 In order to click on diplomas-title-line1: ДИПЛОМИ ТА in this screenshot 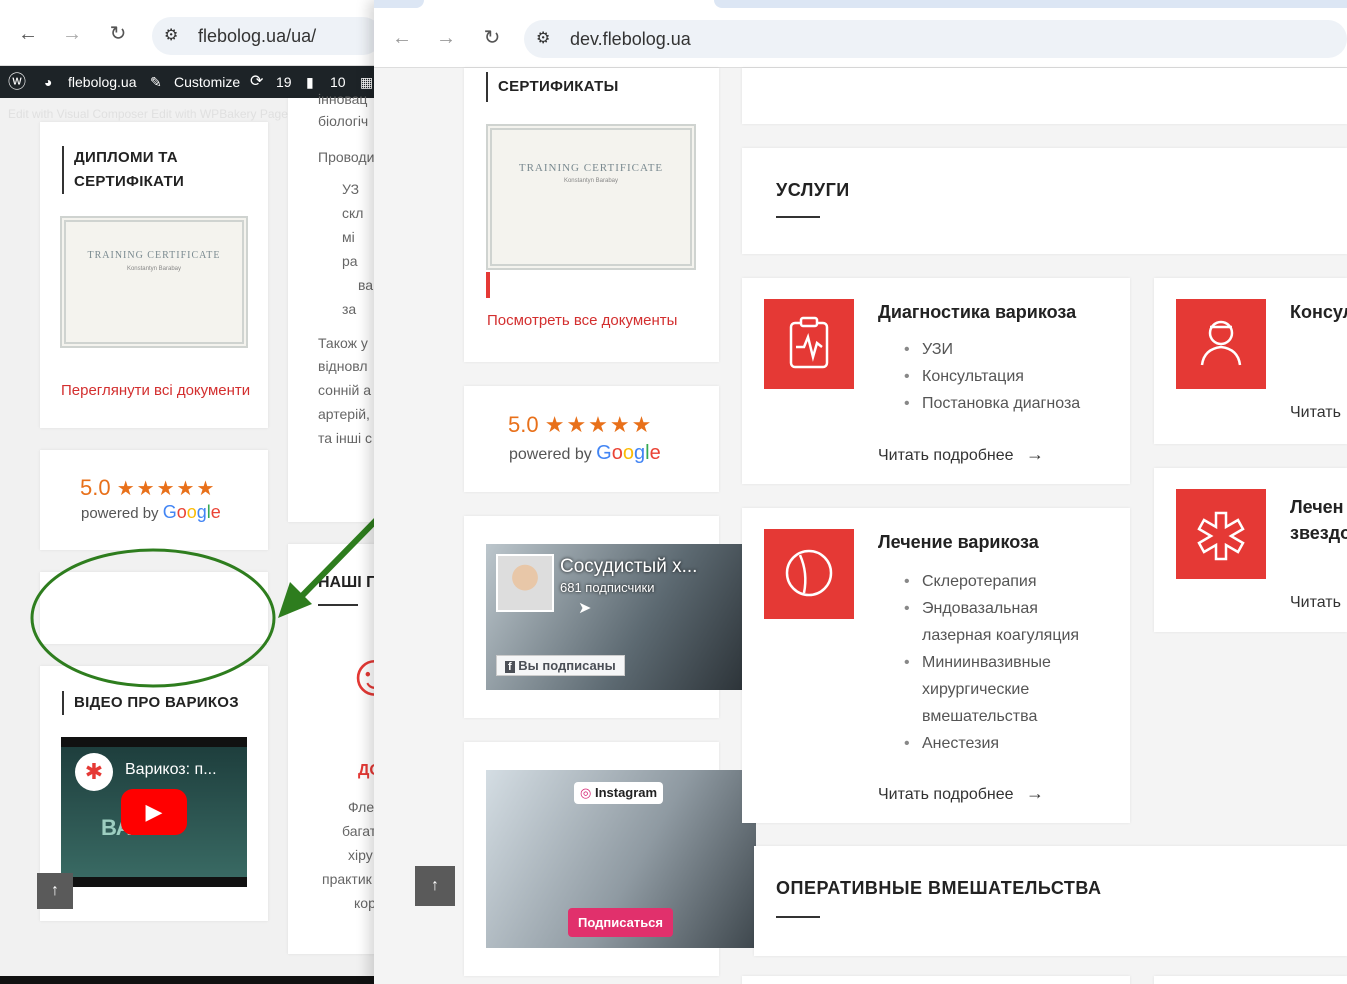, I will do `click(126, 157)`.